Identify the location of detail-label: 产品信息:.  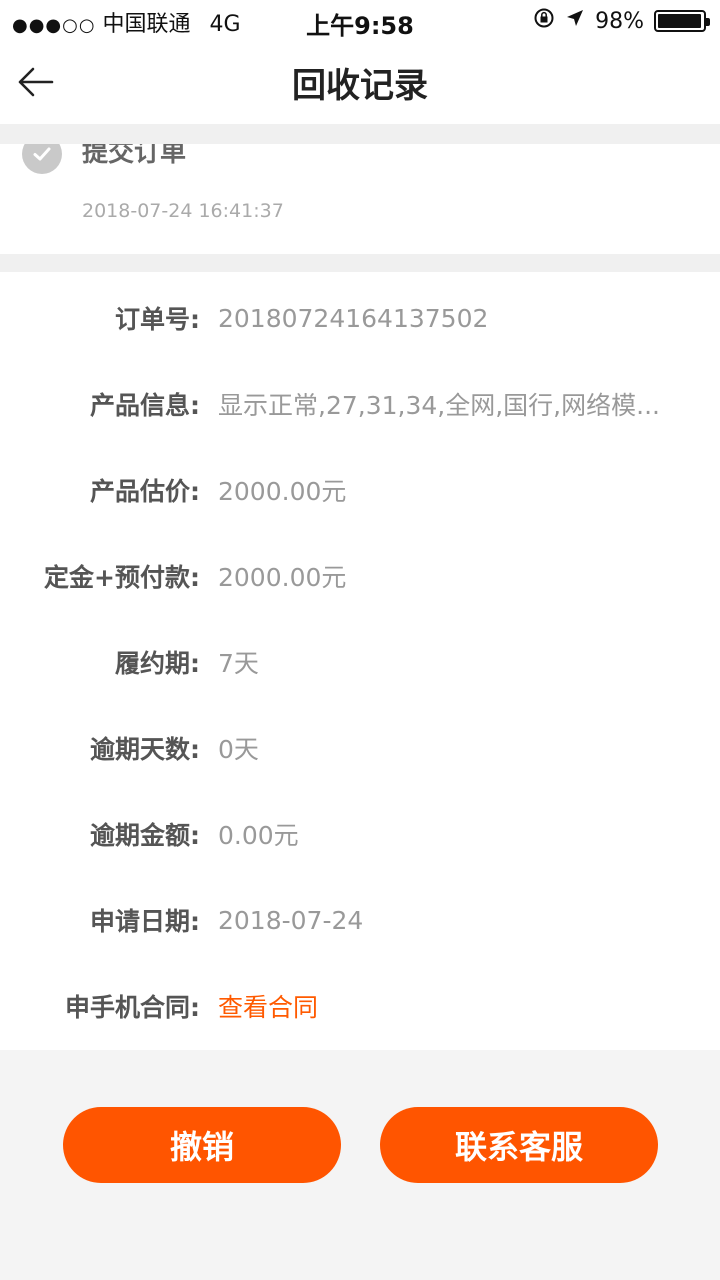
(145, 405).